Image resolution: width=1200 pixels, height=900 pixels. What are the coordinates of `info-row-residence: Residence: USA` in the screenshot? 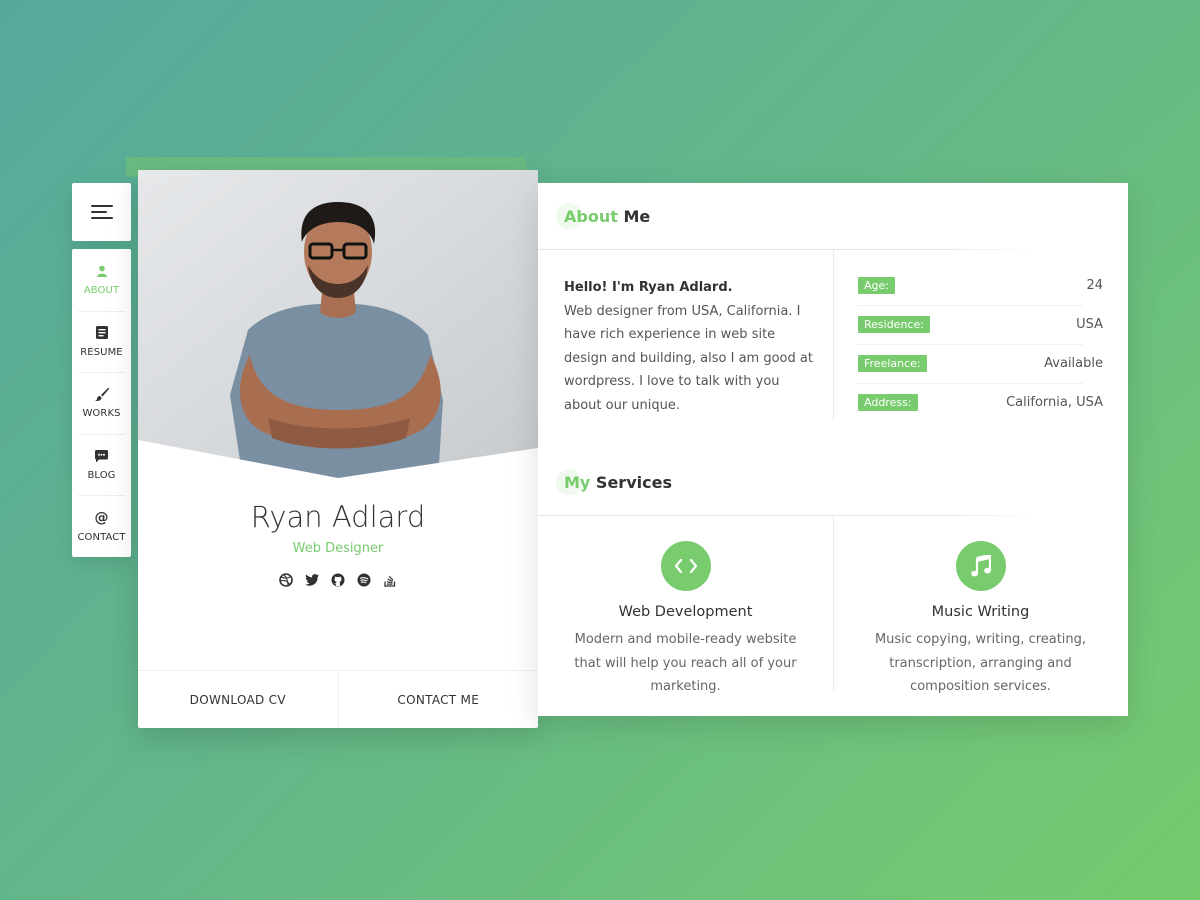 It's located at (980, 324).